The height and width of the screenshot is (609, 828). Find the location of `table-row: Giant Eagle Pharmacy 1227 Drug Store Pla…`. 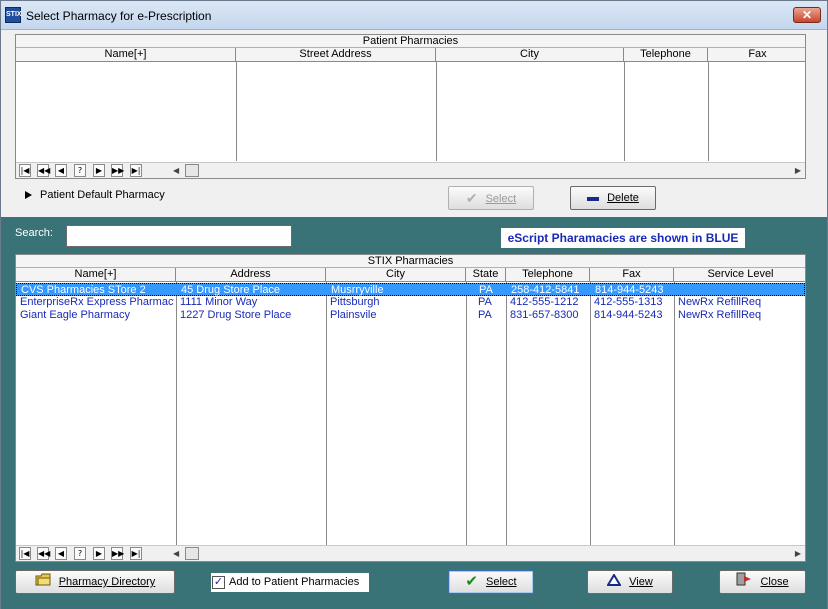

table-row: Giant Eagle Pharmacy 1227 Drug Store Pla… is located at coordinates (410, 315).